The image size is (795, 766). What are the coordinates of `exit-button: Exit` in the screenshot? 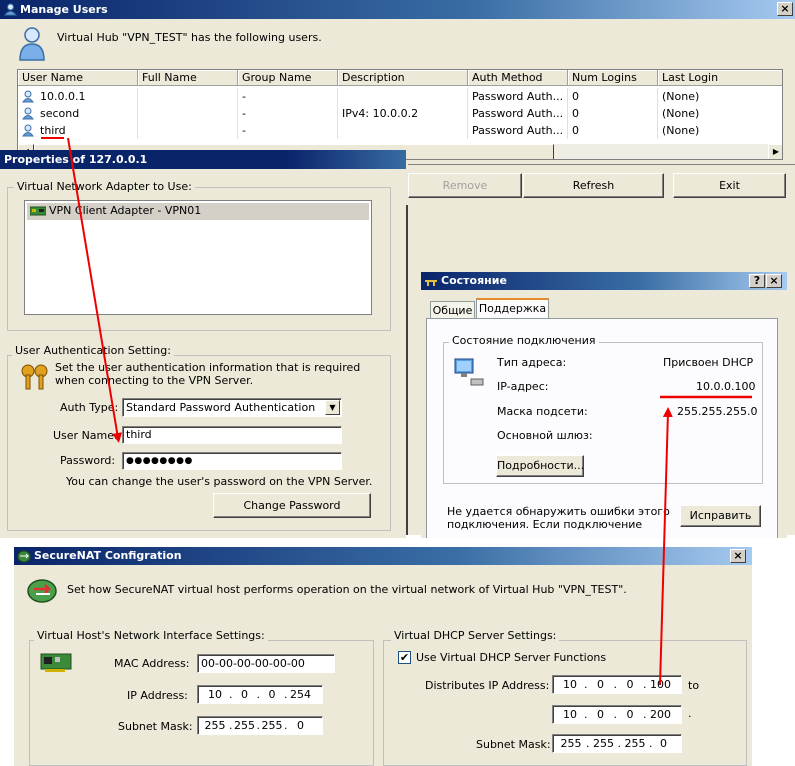 It's located at (729, 185).